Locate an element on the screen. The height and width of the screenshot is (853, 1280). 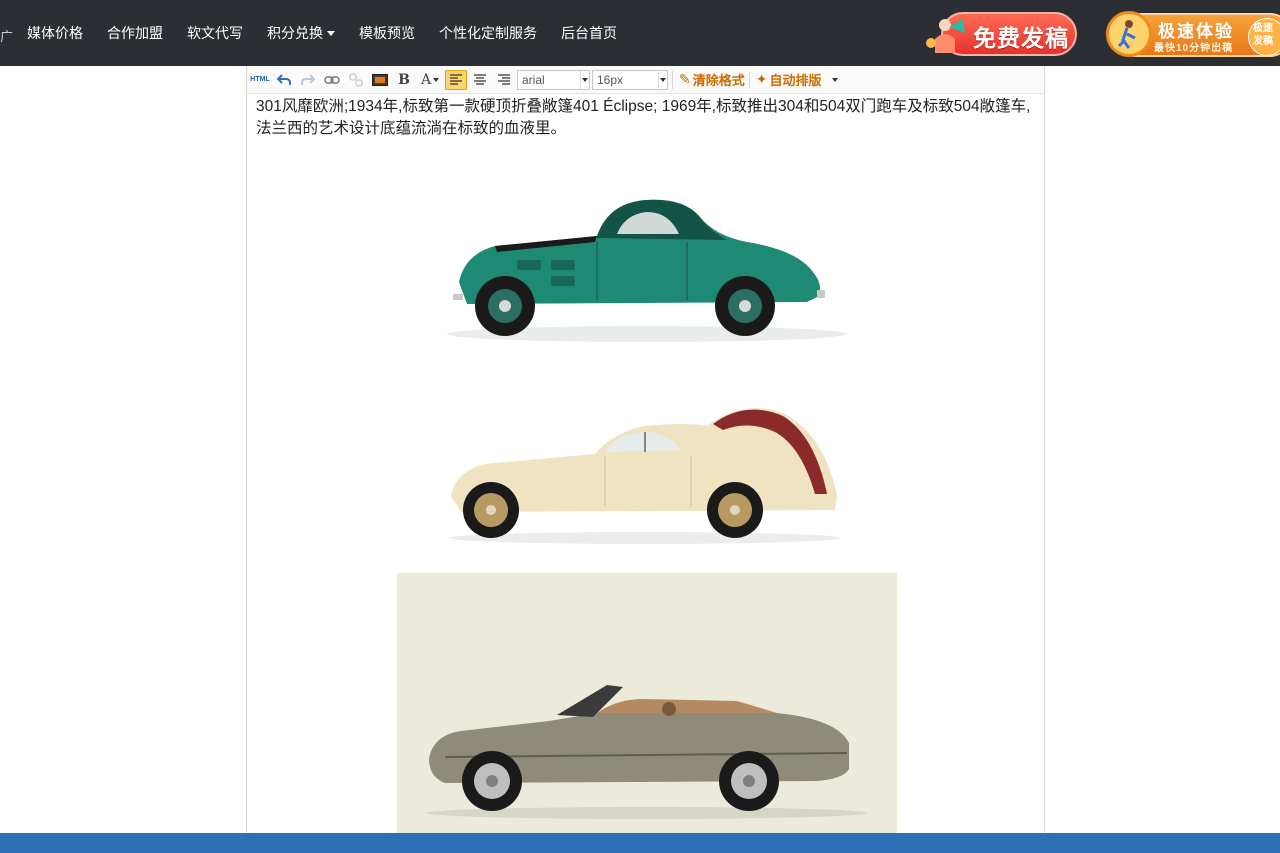
font-size-select: 16px is located at coordinates (630, 79).